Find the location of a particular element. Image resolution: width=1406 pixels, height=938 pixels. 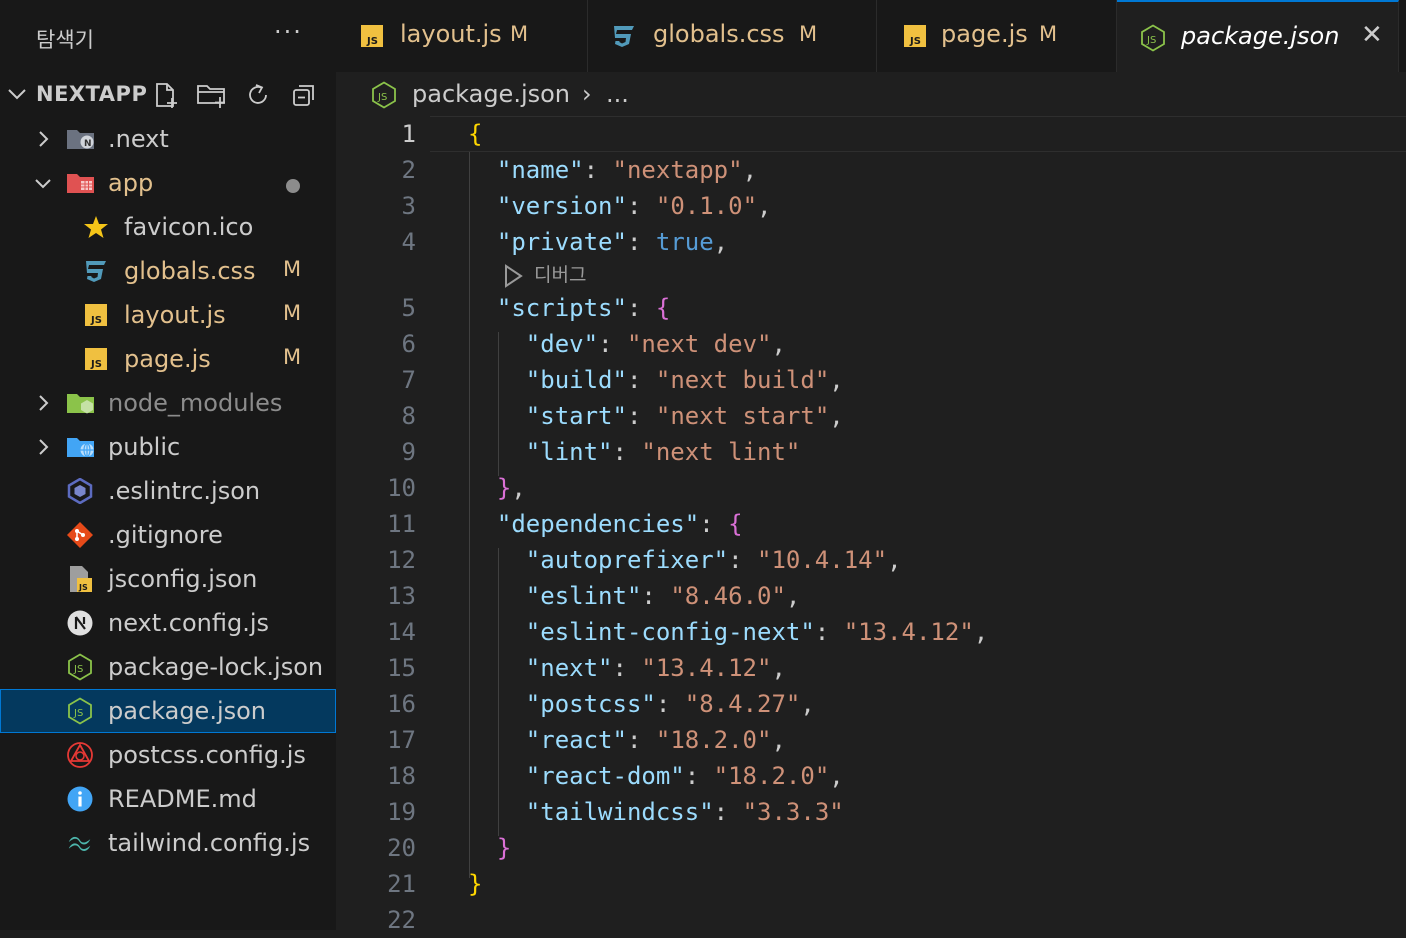

tree-item-globals-css: globals.css M is located at coordinates (168, 271).